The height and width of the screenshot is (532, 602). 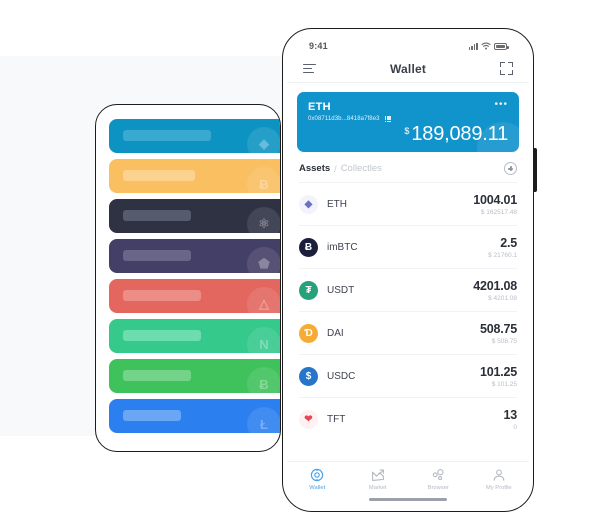 What do you see at coordinates (504, 384) in the screenshot?
I see `asset-fiat-value: $ 101.25` at bounding box center [504, 384].